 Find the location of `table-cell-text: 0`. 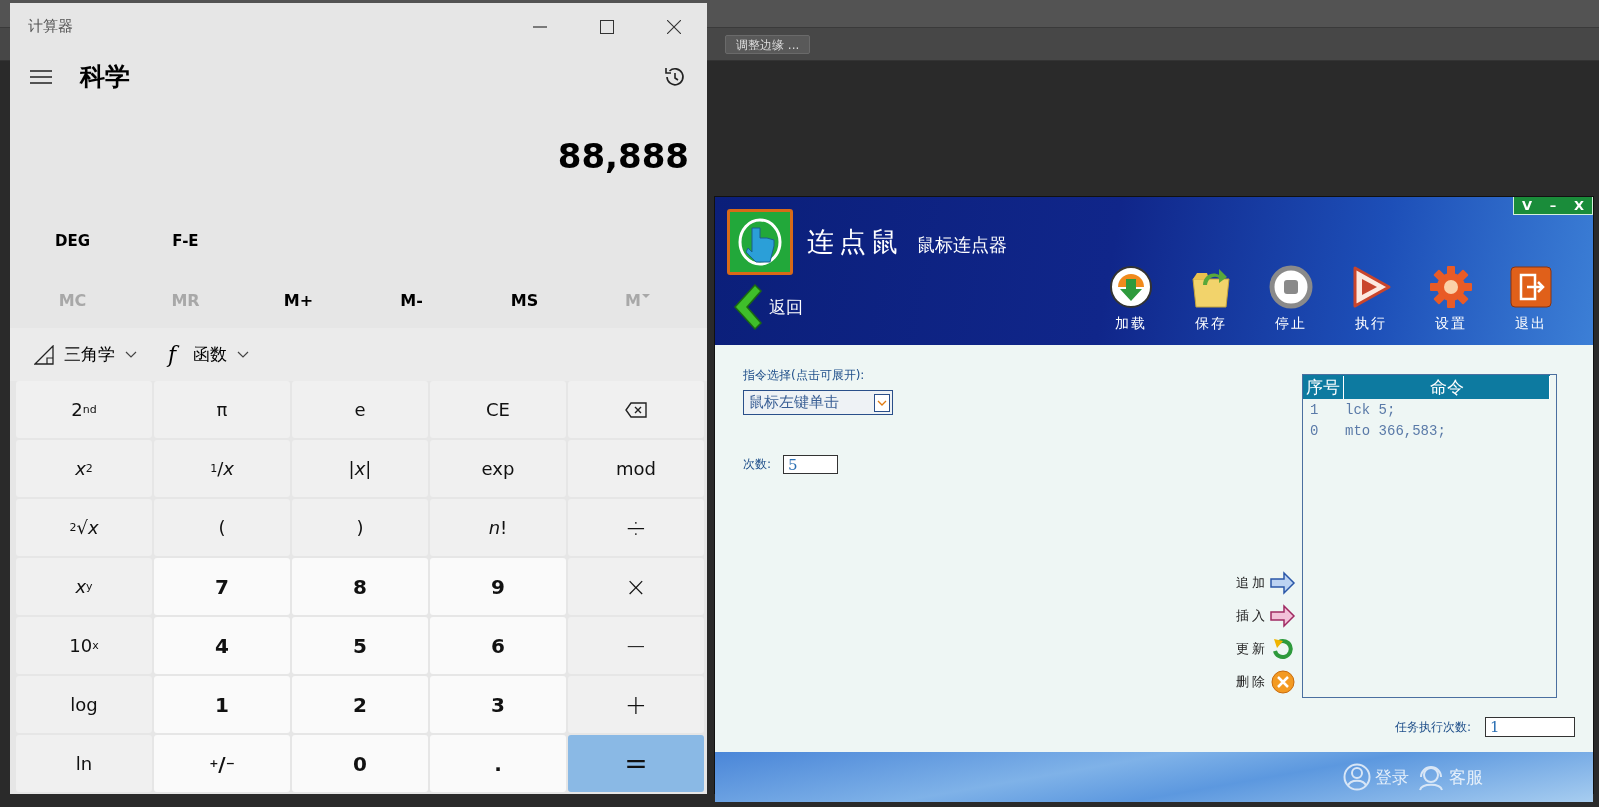

table-cell-text: 0 is located at coordinates (1314, 430).